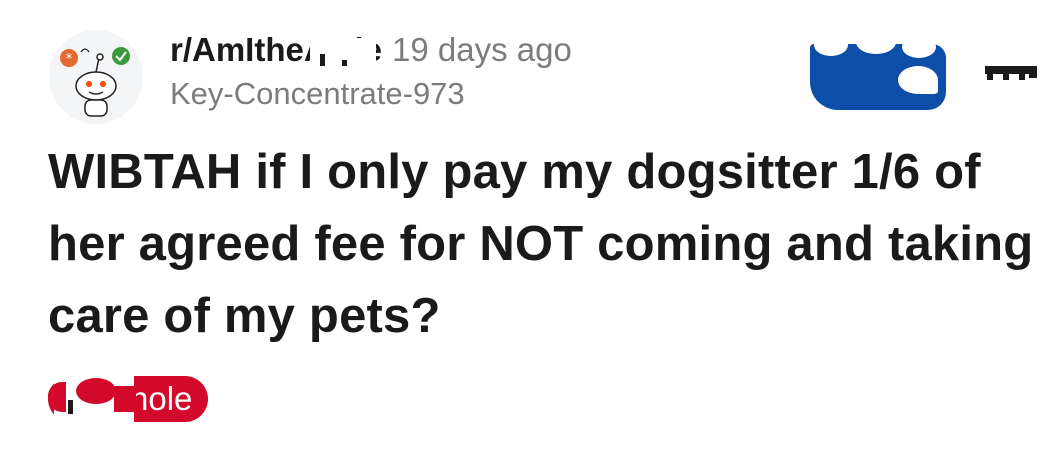 This screenshot has width=1053, height=449. I want to click on award-icon, so click(1011, 73).